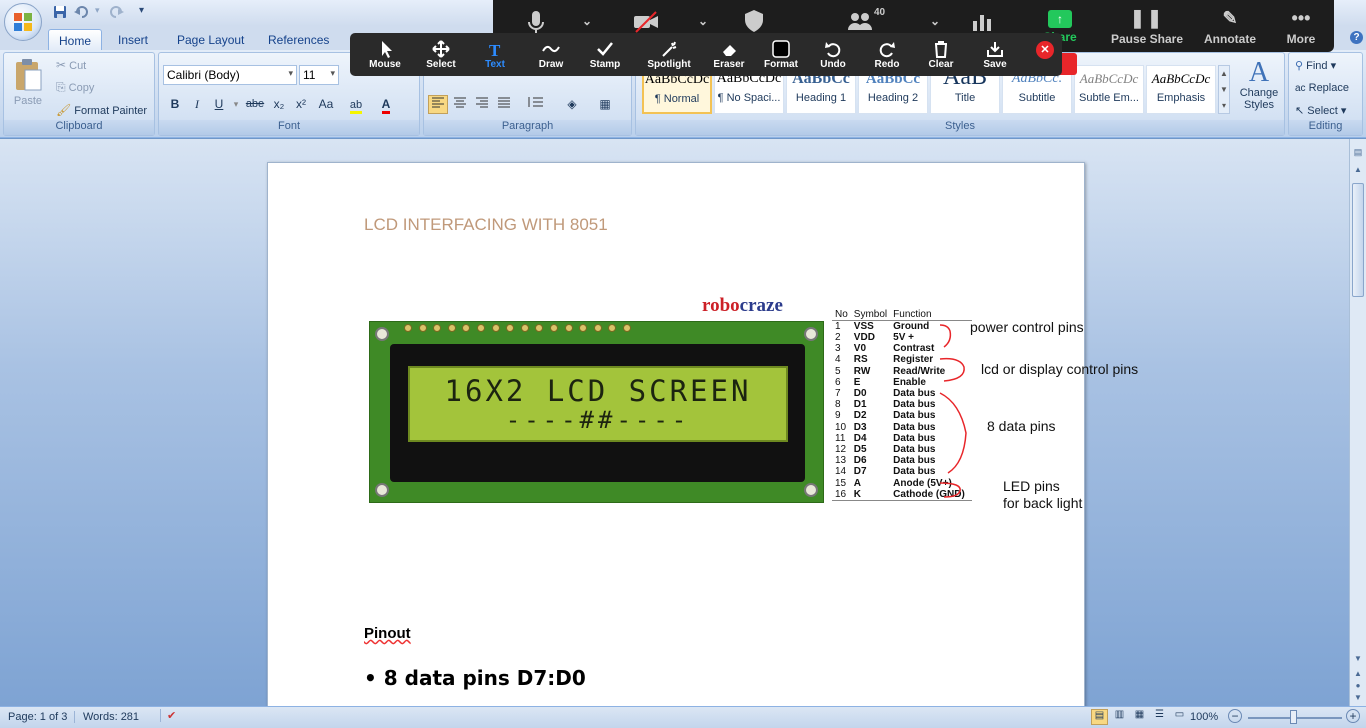 The height and width of the screenshot is (728, 1366). I want to click on outline-icon: ☰, so click(1159, 717).